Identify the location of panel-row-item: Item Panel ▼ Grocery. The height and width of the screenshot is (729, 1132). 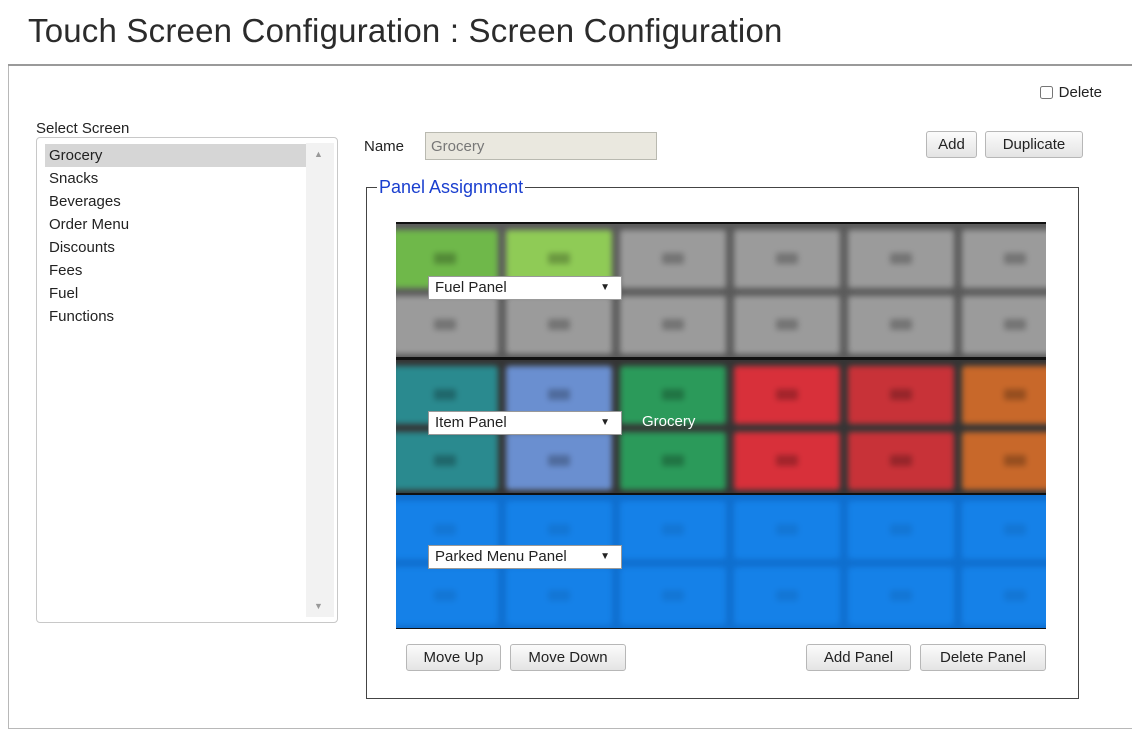
(721, 426).